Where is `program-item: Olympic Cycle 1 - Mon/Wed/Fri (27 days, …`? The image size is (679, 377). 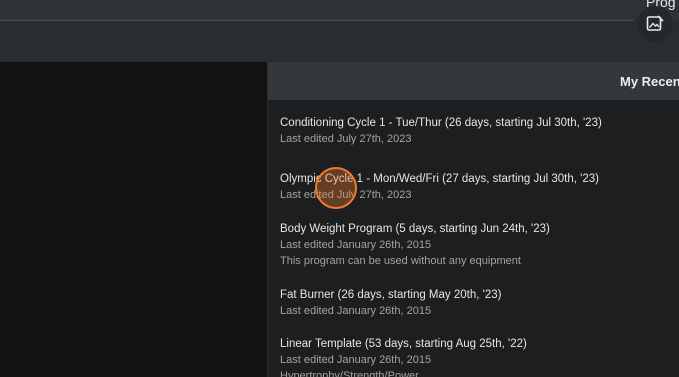
program-item: Olympic Cycle 1 - Mon/Wed/Fri (27 days, … is located at coordinates (475, 187).